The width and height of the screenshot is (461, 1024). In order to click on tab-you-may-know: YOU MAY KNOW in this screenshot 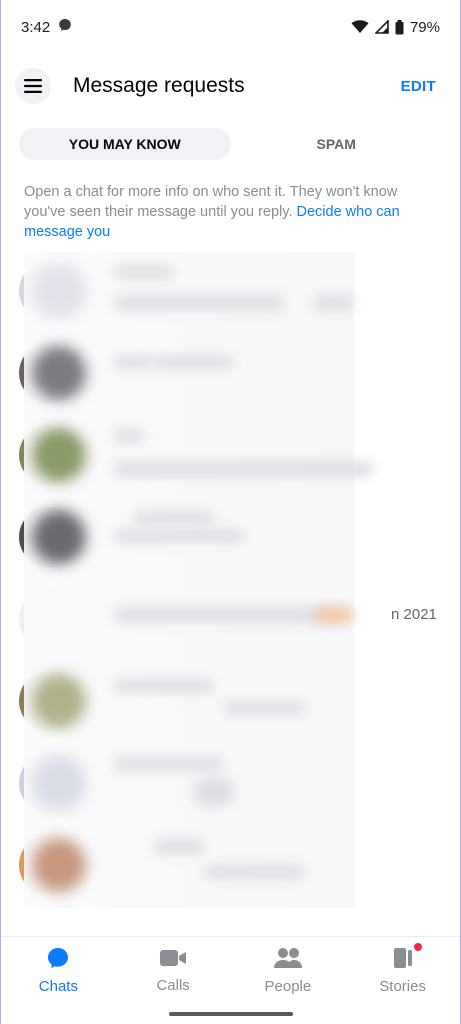, I will do `click(125, 144)`.